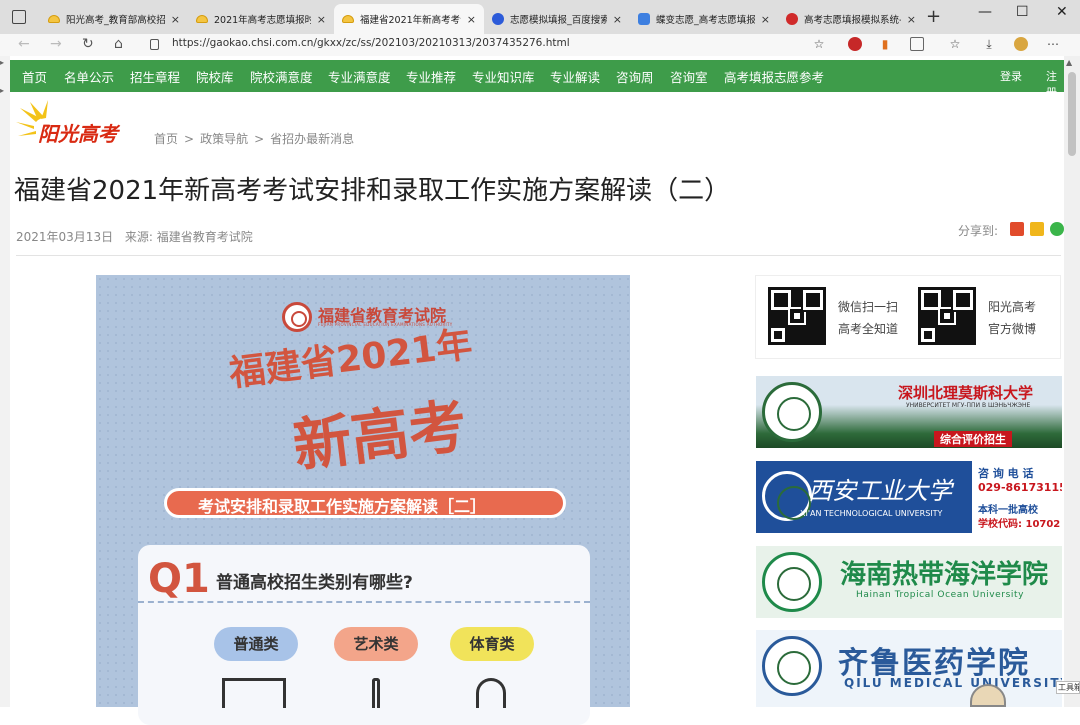 The image size is (1080, 725). Describe the element at coordinates (118, 44) in the screenshot. I see `home-icon: ⌂` at that location.